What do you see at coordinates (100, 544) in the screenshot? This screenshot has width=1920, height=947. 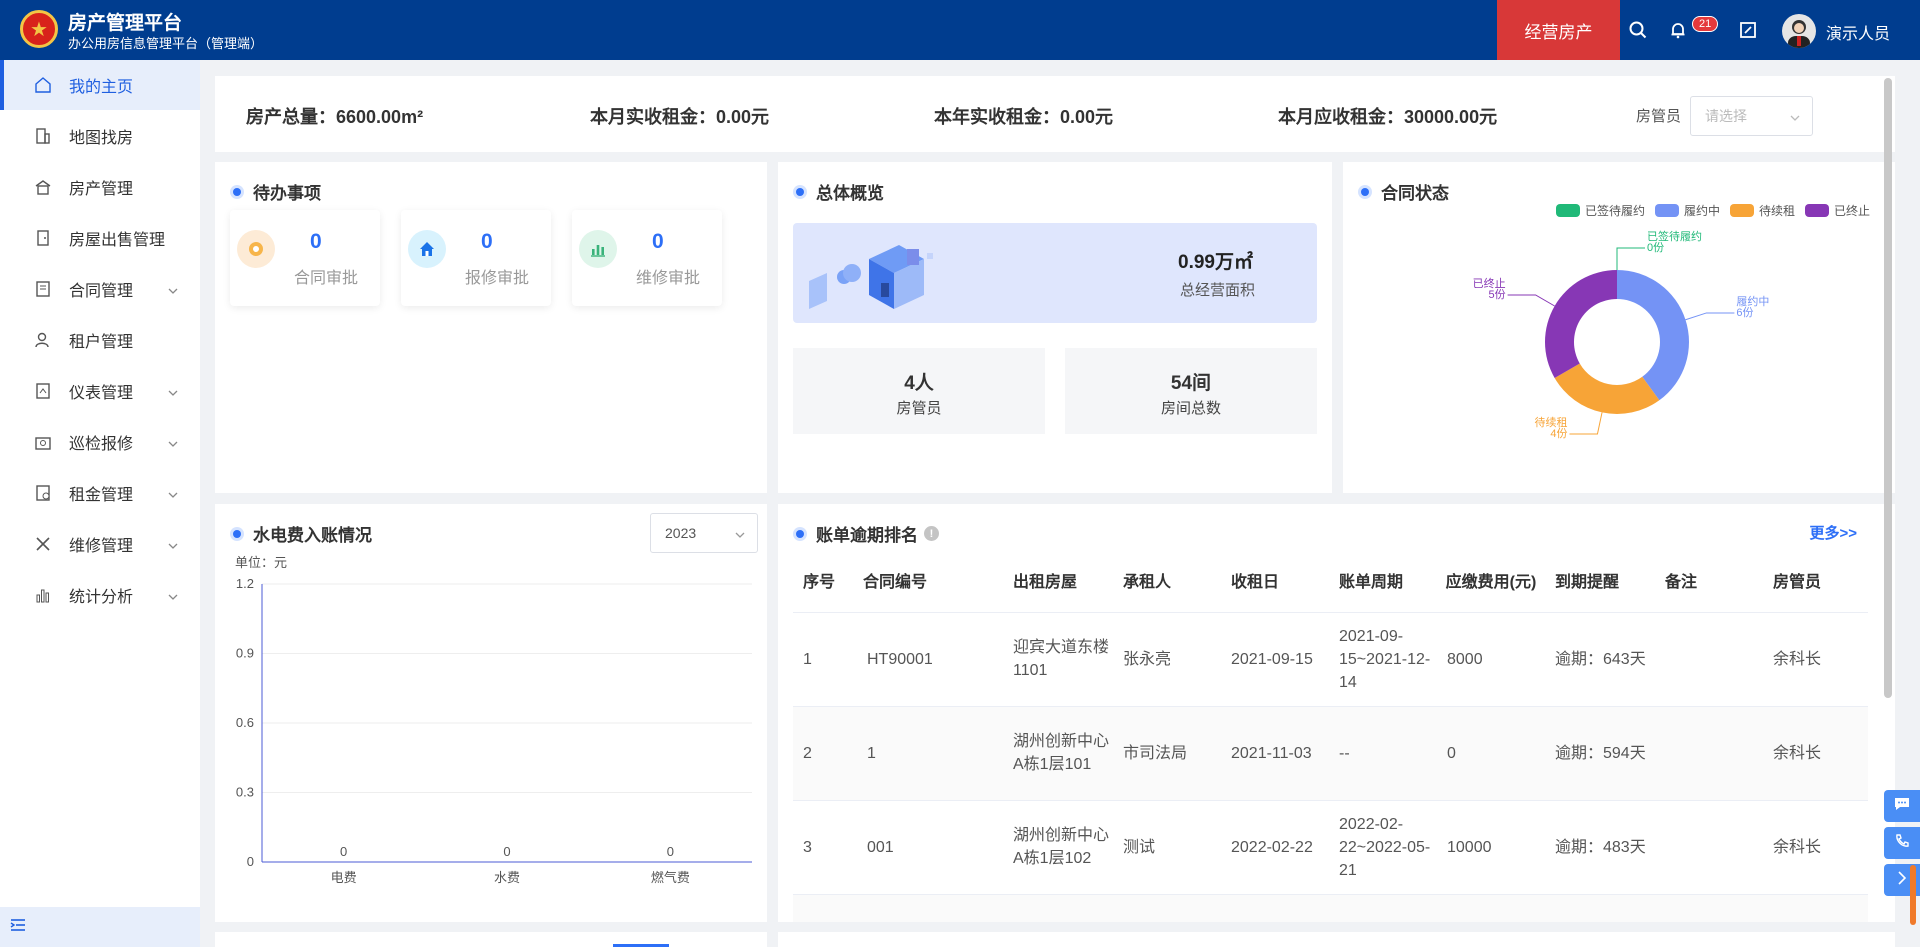 I see `sidebar-item-tools: 维修管理` at bounding box center [100, 544].